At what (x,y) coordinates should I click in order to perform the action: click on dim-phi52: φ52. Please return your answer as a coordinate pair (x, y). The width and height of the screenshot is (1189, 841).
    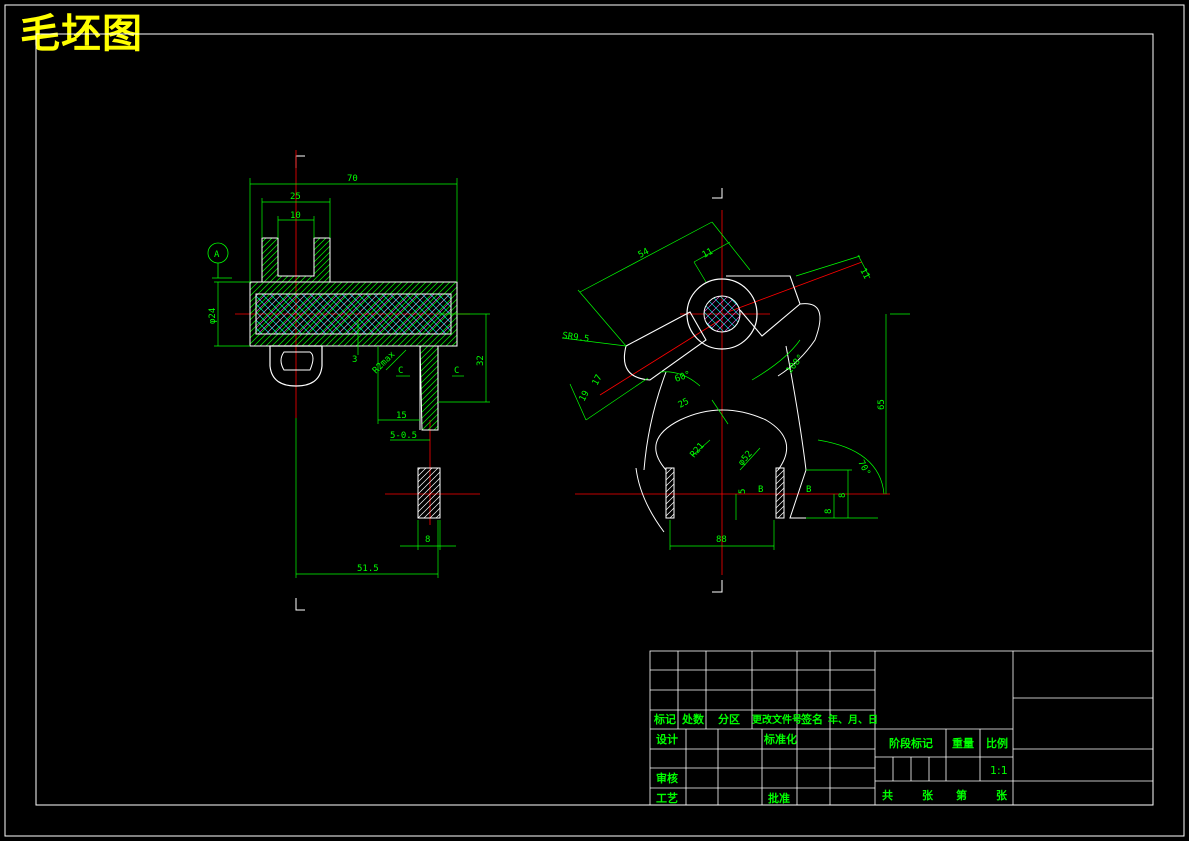
    Looking at the image, I should click on (746, 458).